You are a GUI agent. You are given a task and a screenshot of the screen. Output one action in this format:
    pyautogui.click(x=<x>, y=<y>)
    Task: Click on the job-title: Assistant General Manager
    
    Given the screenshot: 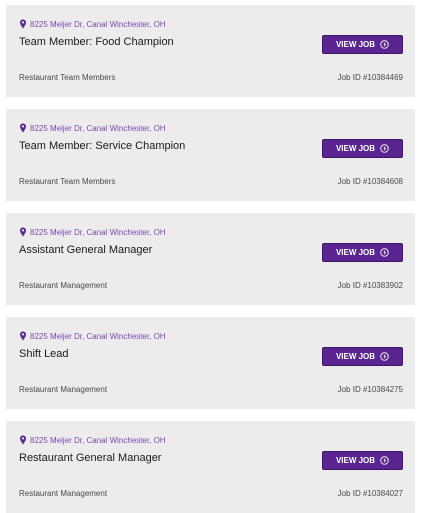 What is the action you would take?
    pyautogui.click(x=85, y=250)
    